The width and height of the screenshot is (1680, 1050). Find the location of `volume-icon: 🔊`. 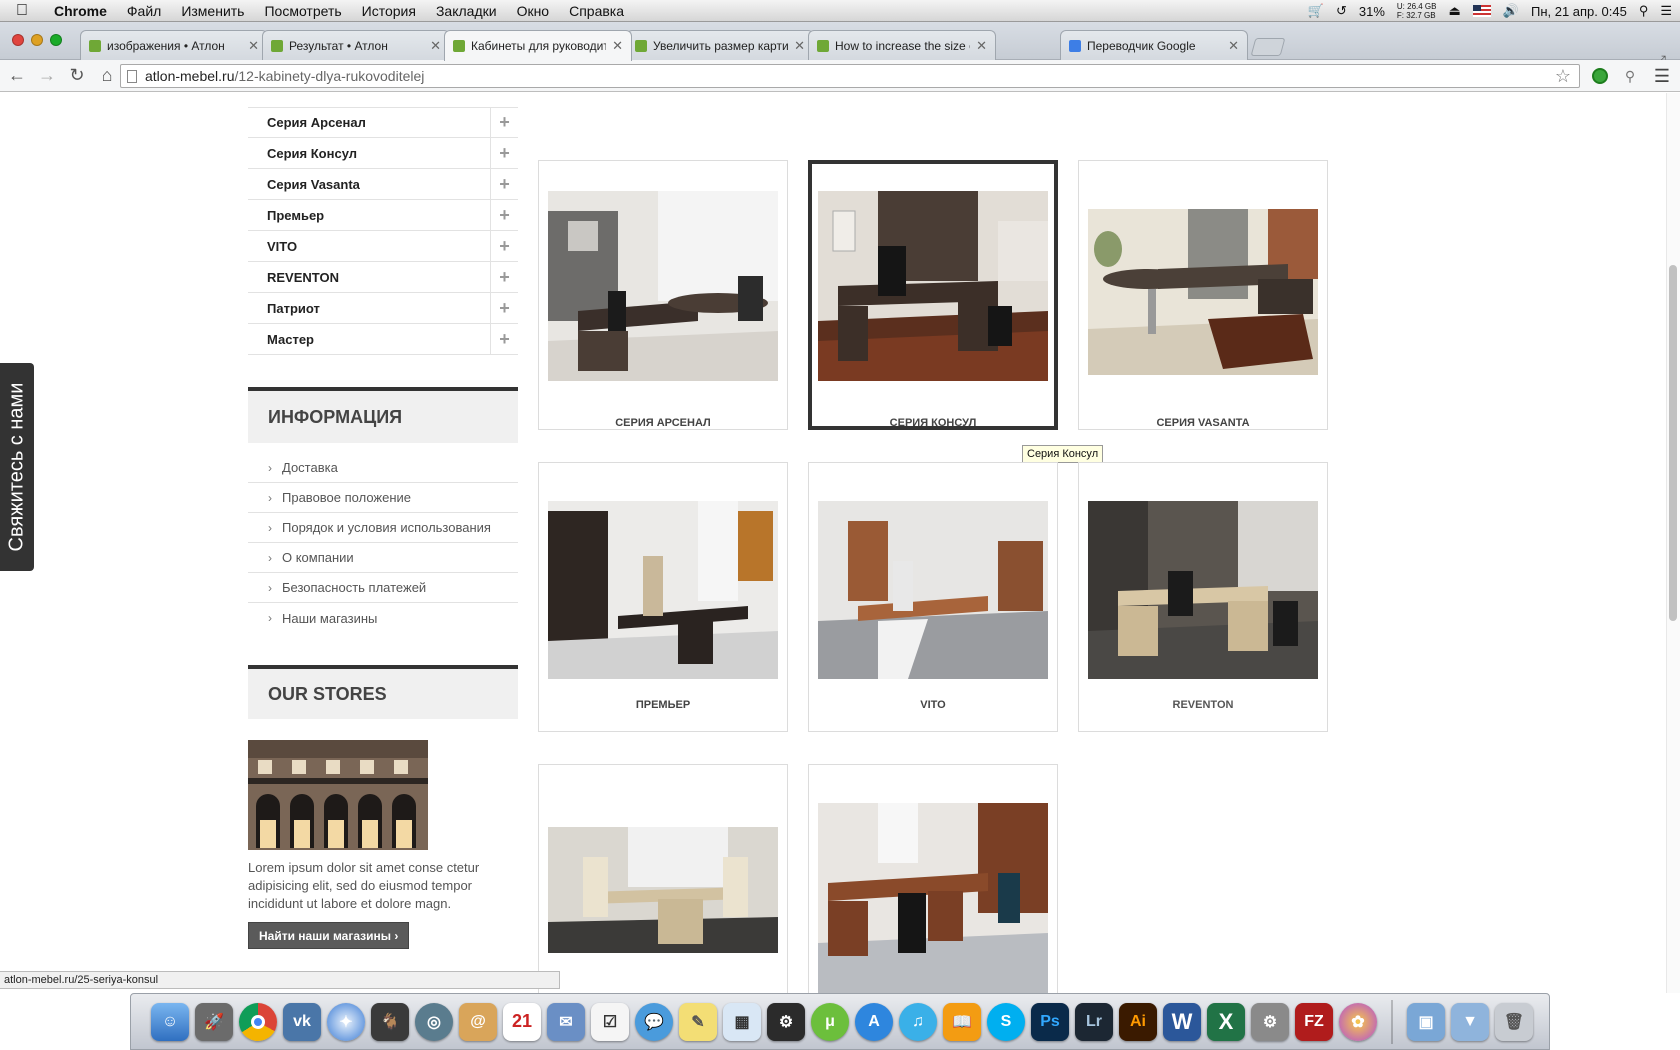

volume-icon: 🔊 is located at coordinates (1511, 11).